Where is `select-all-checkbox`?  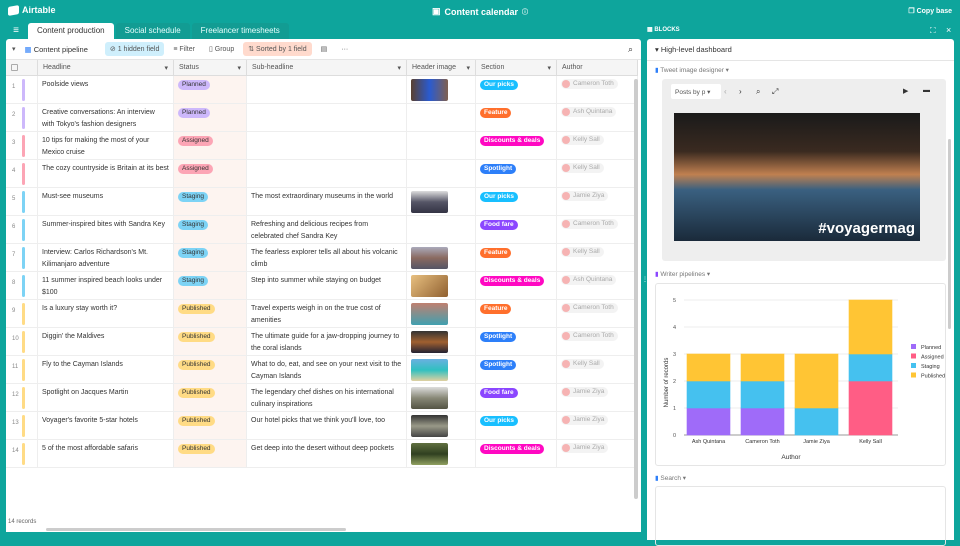 select-all-checkbox is located at coordinates (22, 67).